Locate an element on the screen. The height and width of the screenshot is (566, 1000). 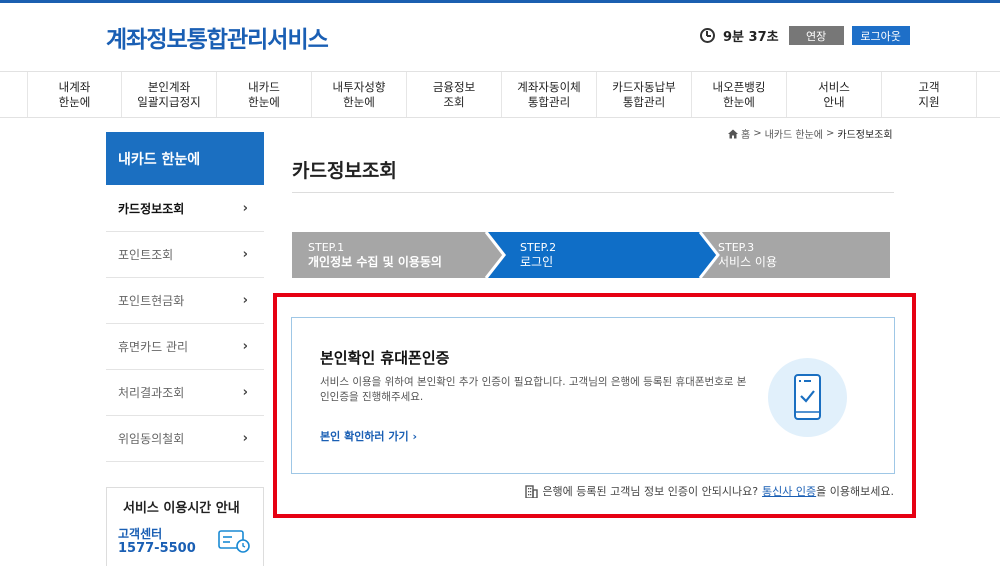
gnb-item-open-banking: 내오픈뱅킹 한눈에 is located at coordinates (739, 94).